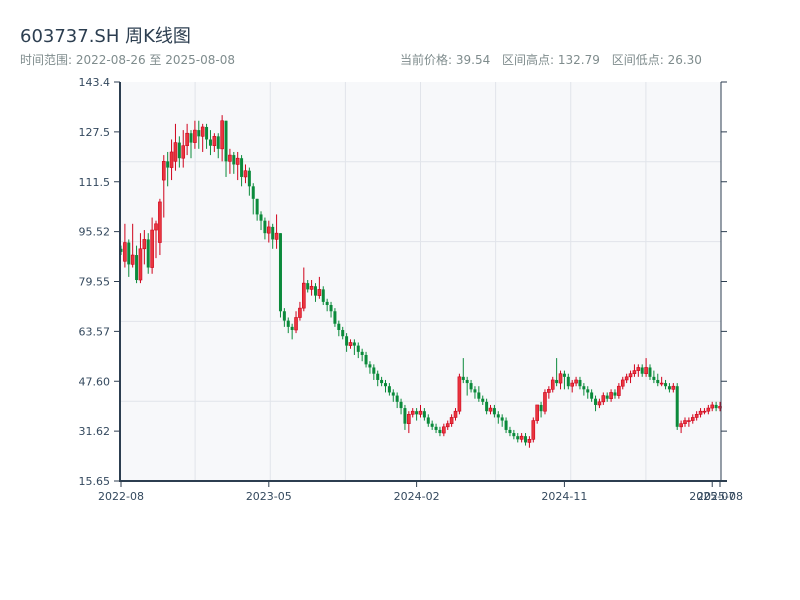  Describe the element at coordinates (95, 282) in the screenshot. I see `y-tick-label: 79.55` at that location.